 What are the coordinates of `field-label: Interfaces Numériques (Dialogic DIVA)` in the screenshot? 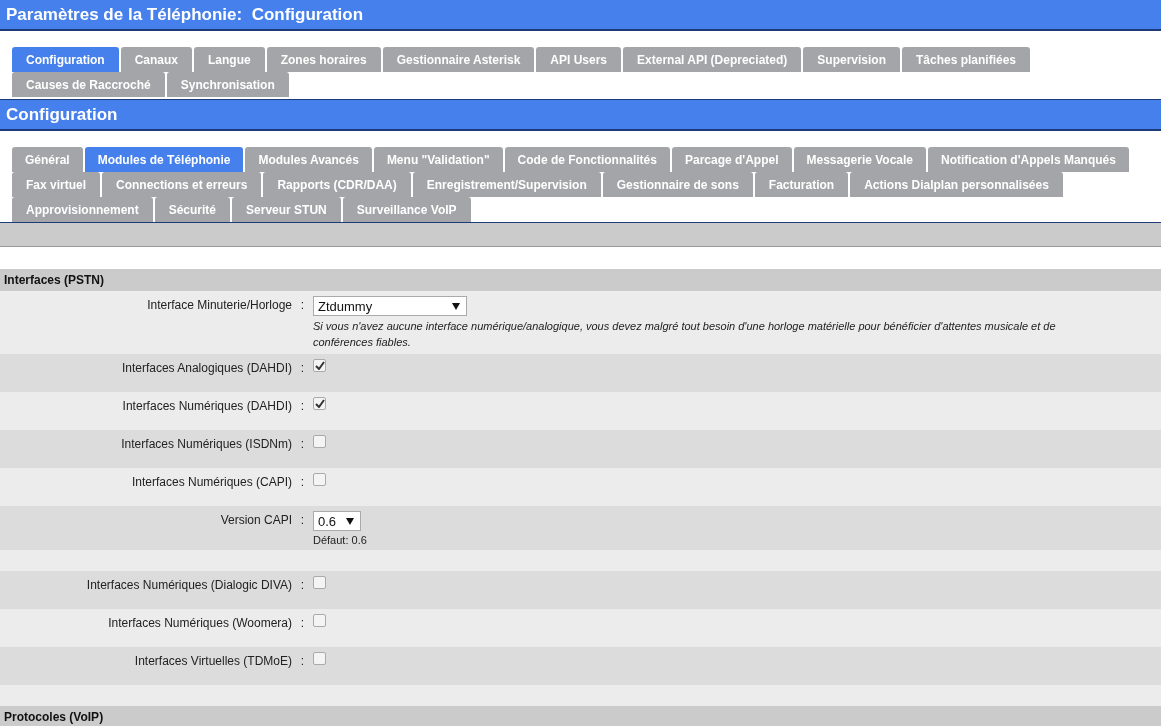 It's located at (188, 585).